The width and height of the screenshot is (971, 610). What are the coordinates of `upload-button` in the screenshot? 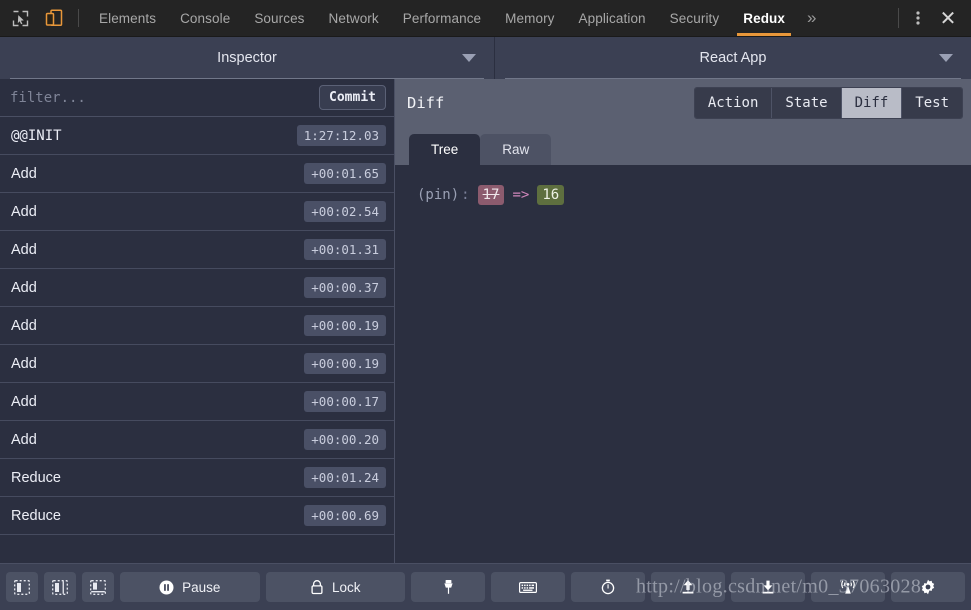 It's located at (688, 587).